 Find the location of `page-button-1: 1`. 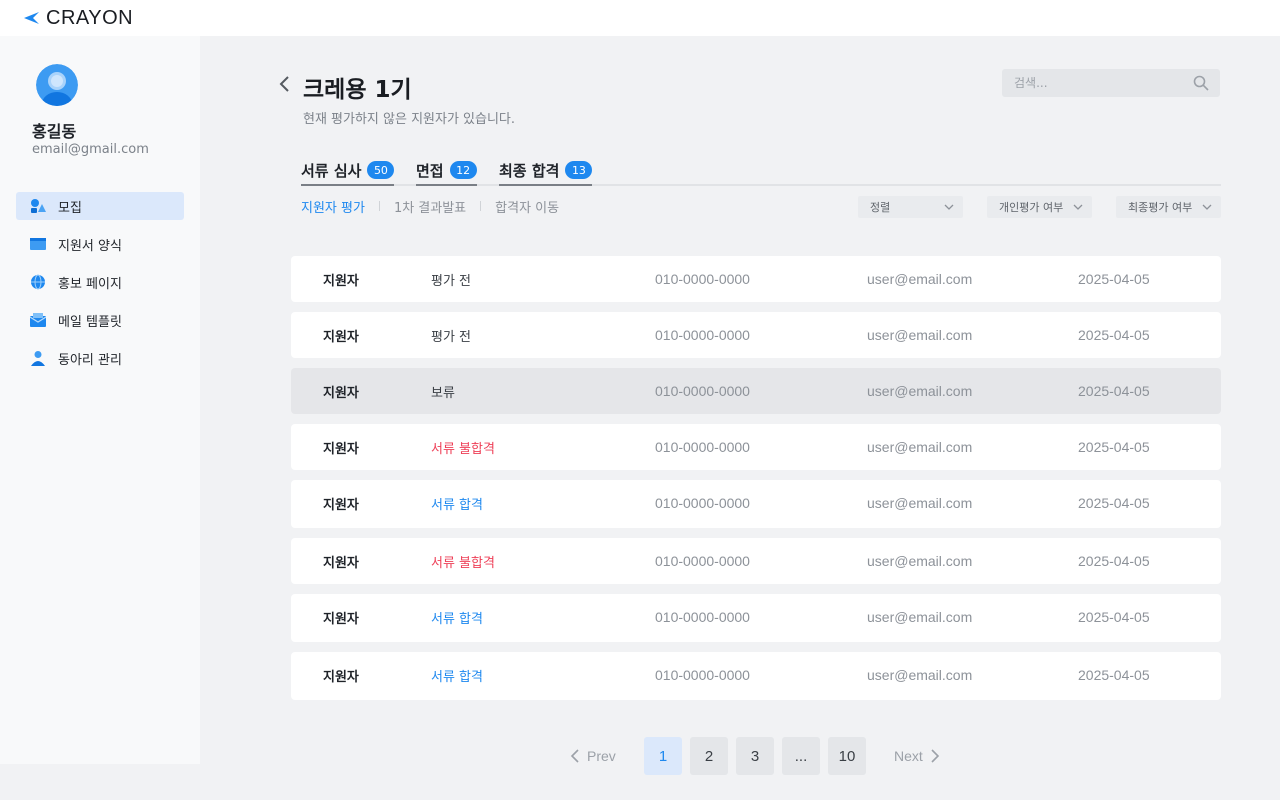

page-button-1: 1 is located at coordinates (663, 756).